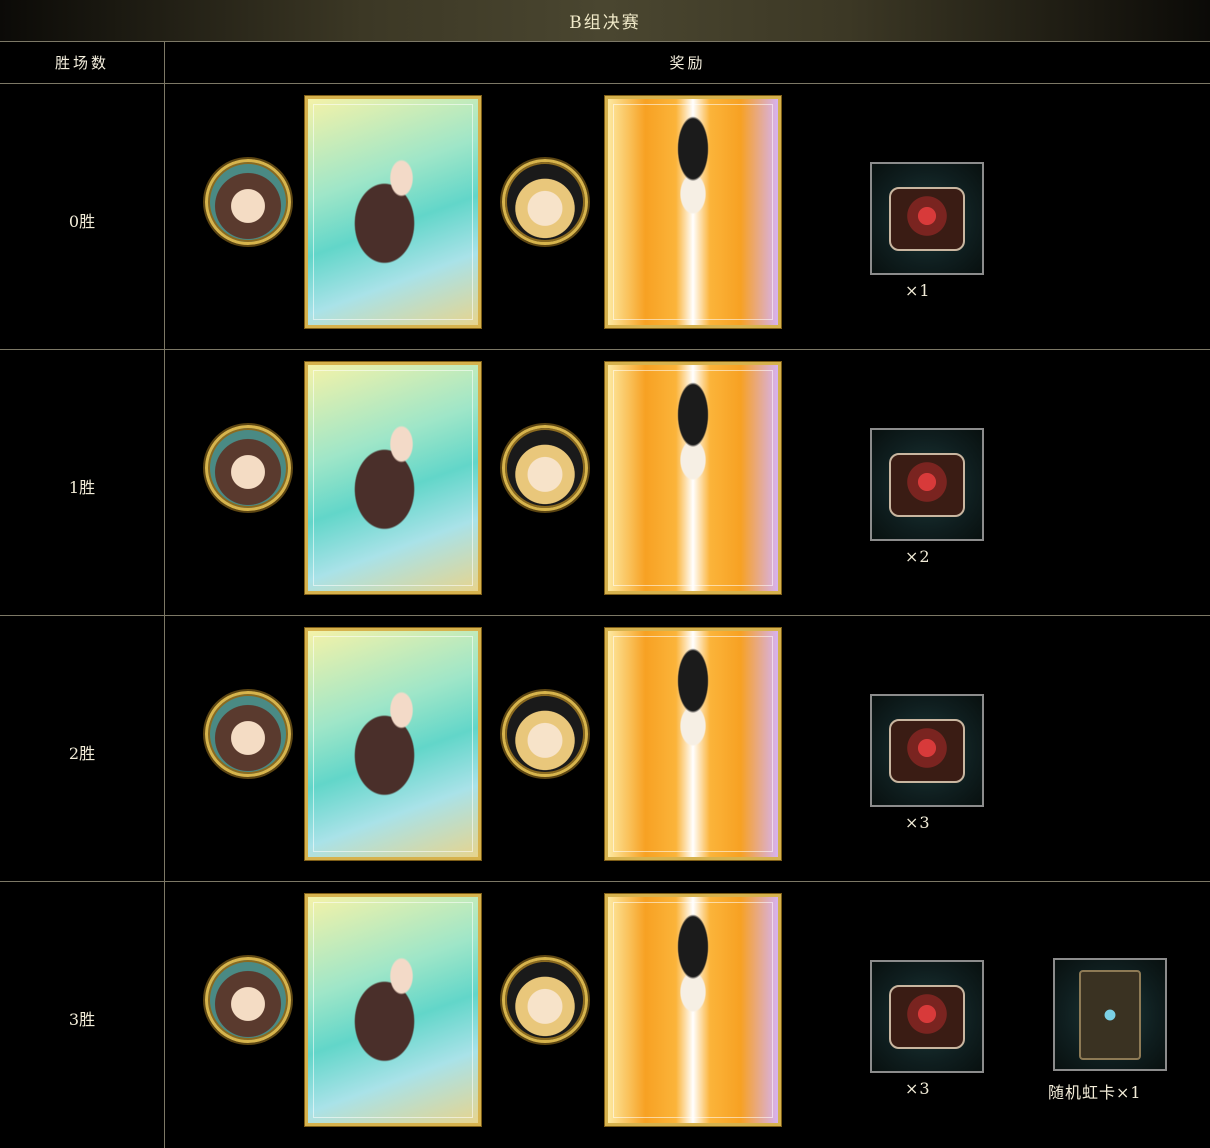 The image size is (1210, 1148). What do you see at coordinates (605, 41) in the screenshot?
I see `grid-line` at bounding box center [605, 41].